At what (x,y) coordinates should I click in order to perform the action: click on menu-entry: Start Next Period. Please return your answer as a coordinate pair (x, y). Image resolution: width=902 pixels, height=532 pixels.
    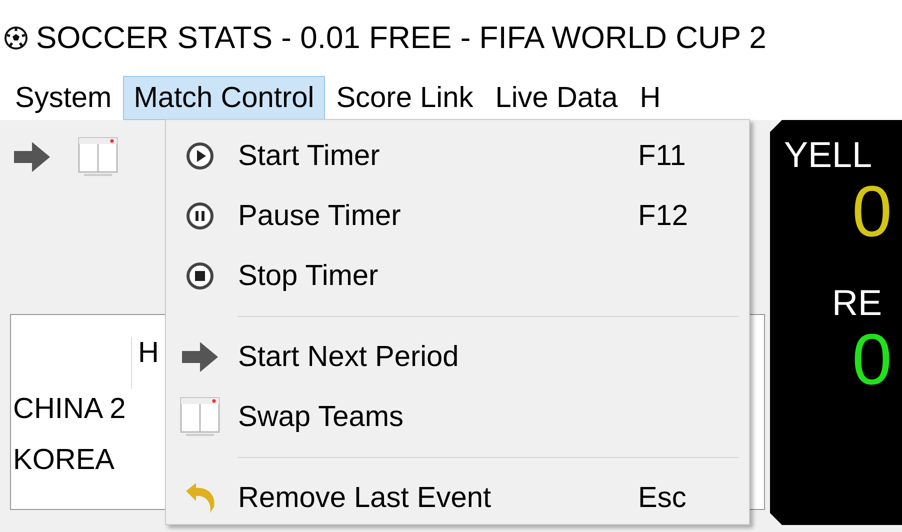
    Looking at the image, I should click on (457, 357).